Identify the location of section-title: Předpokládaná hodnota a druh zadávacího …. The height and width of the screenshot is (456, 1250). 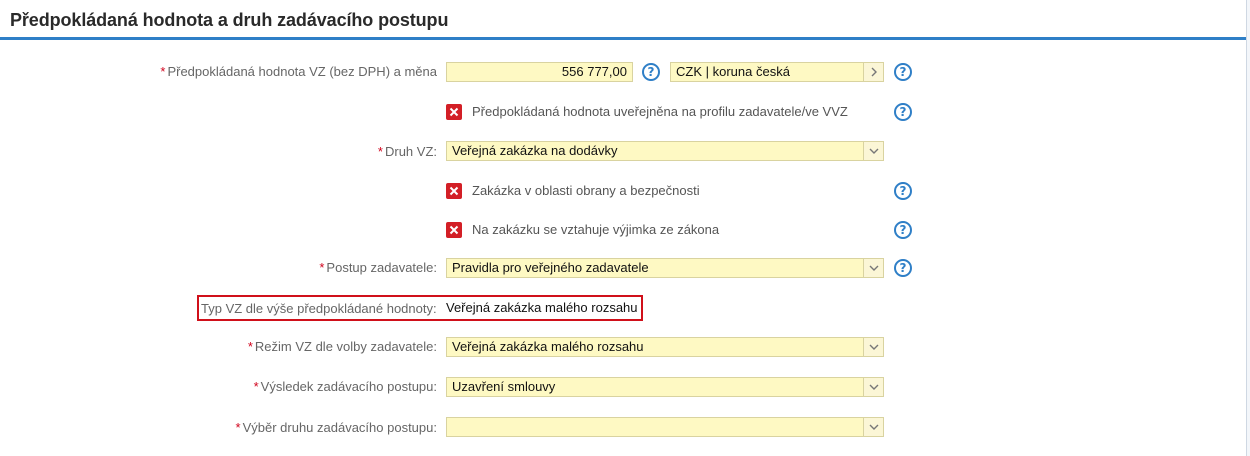
(229, 20).